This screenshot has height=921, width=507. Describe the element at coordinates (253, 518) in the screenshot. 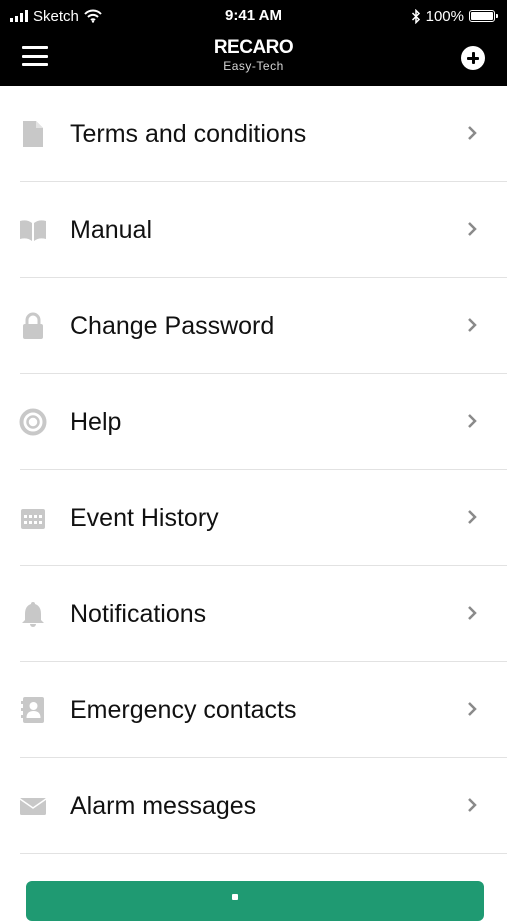

I see `menu-item-event-history: Event History` at that location.